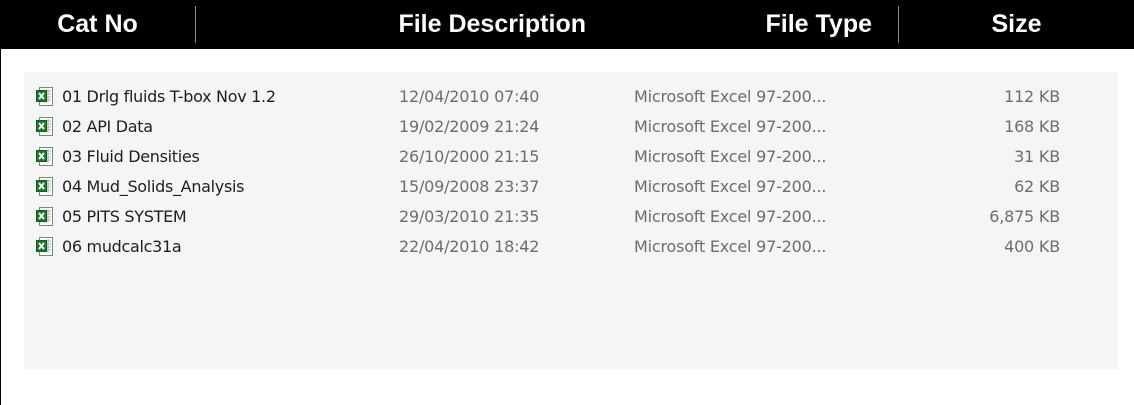 The width and height of the screenshot is (1134, 405). What do you see at coordinates (469, 126) in the screenshot?
I see `file-date: 19/02/2009 21:24` at bounding box center [469, 126].